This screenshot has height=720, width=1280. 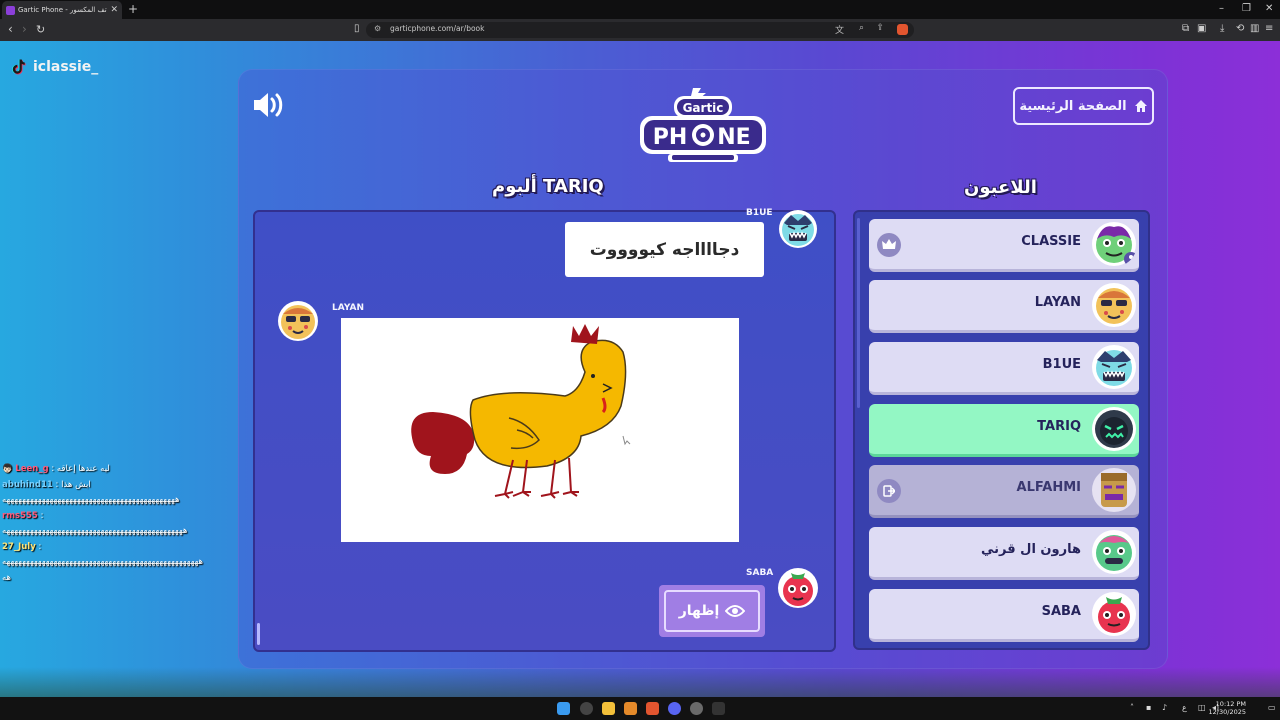 What do you see at coordinates (348, 308) in the screenshot?
I see `drawing-author: LAYAN` at bounding box center [348, 308].